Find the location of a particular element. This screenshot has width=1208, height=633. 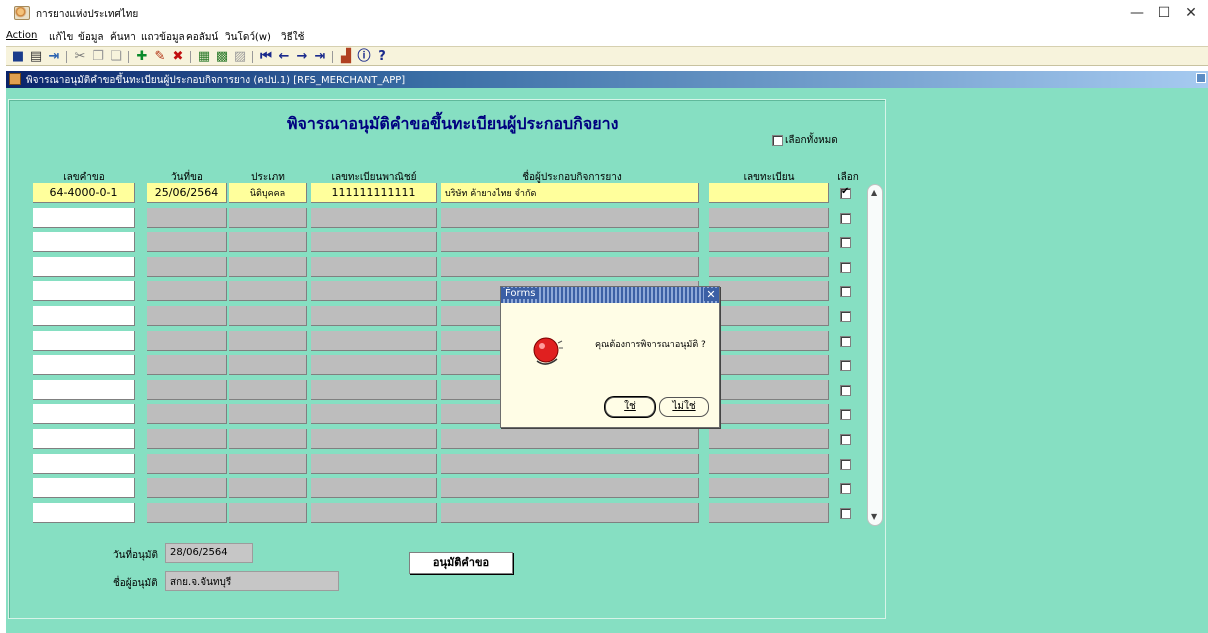

menu-column: คอลัมน์ is located at coordinates (202, 37).